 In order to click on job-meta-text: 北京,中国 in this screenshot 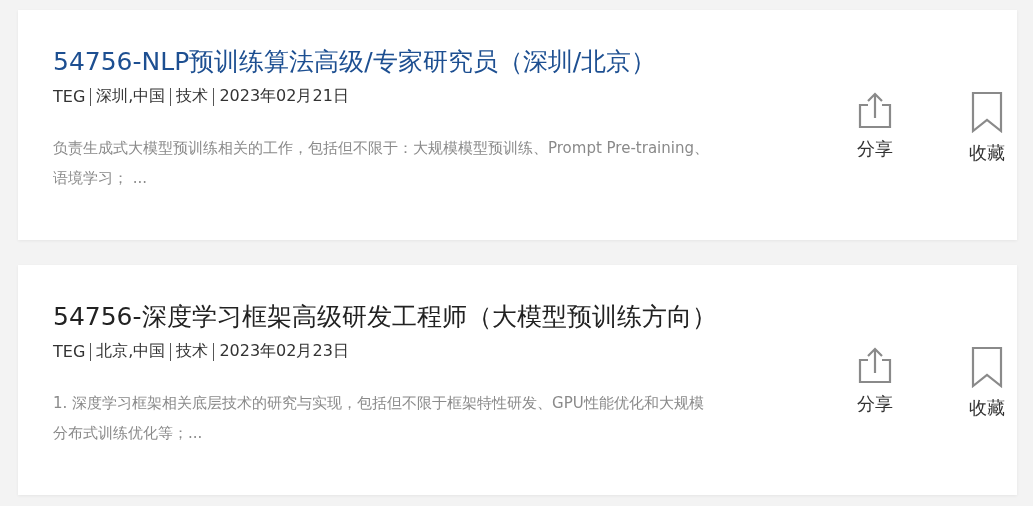, I will do `click(131, 351)`.